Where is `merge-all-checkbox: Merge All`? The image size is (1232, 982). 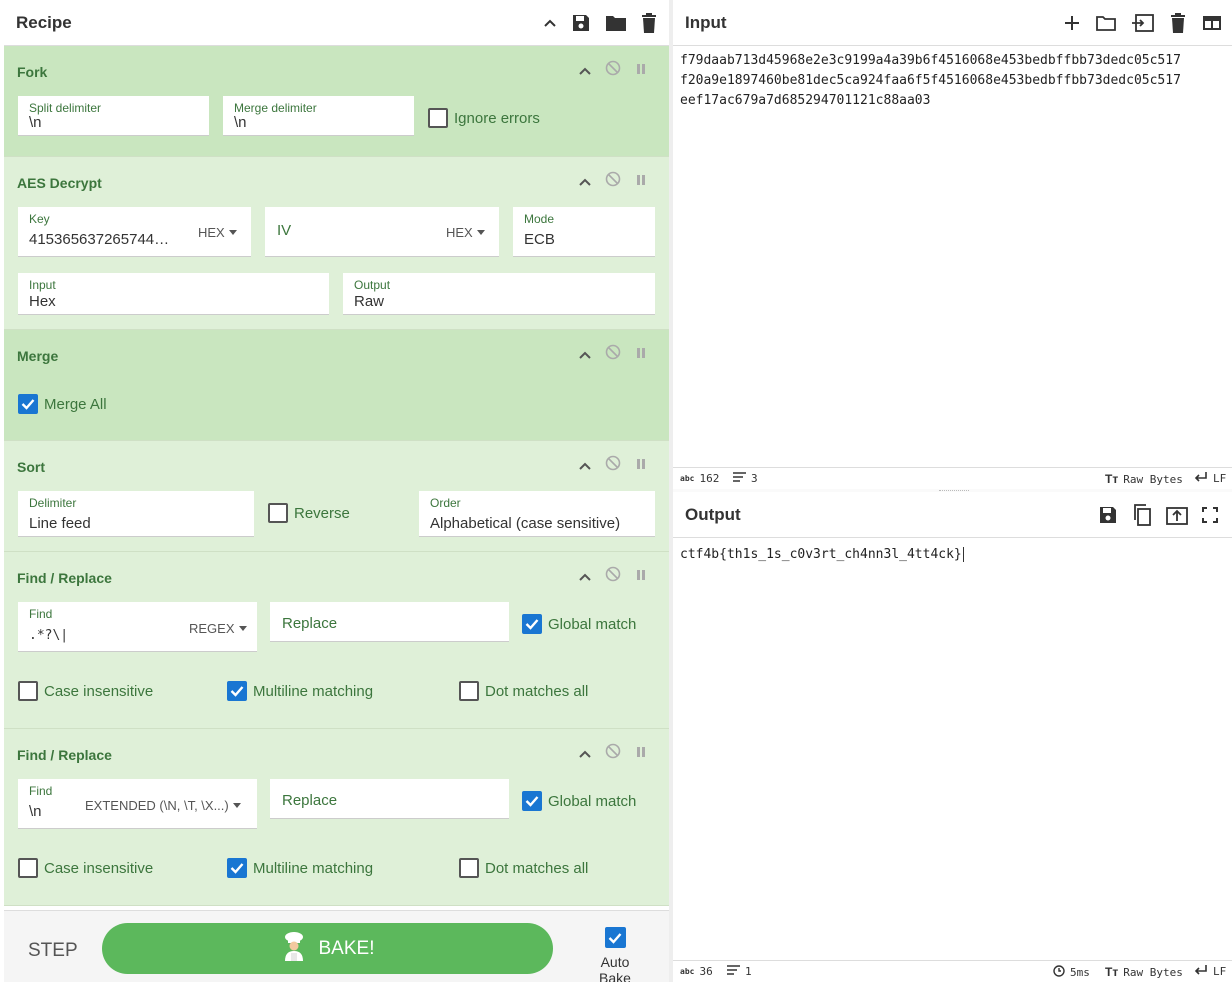
merge-all-checkbox: Merge All is located at coordinates (62, 404).